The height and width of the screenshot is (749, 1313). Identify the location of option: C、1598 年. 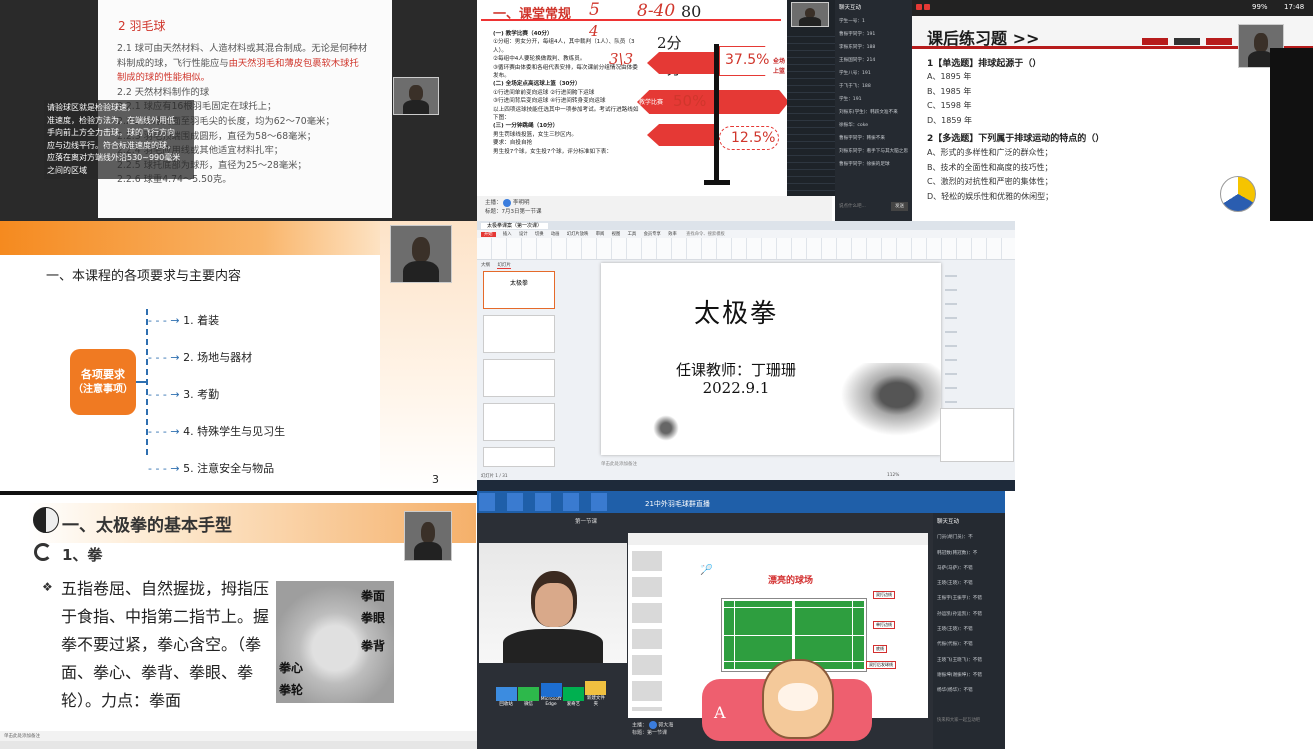
(949, 105).